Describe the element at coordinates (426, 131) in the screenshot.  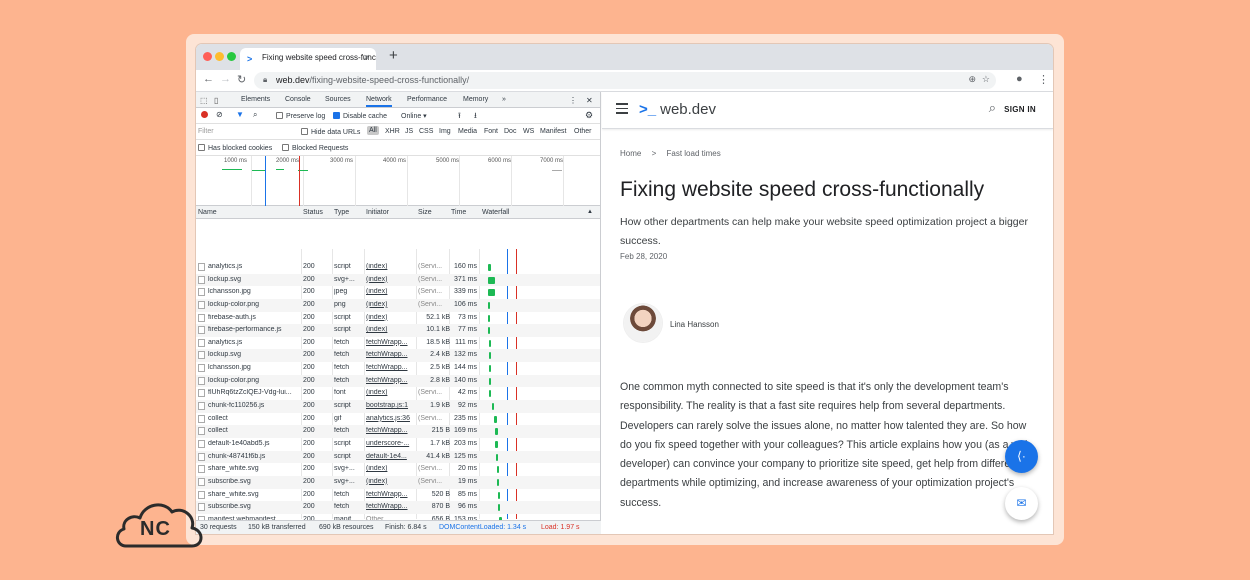
I see `type-css: CSS` at that location.